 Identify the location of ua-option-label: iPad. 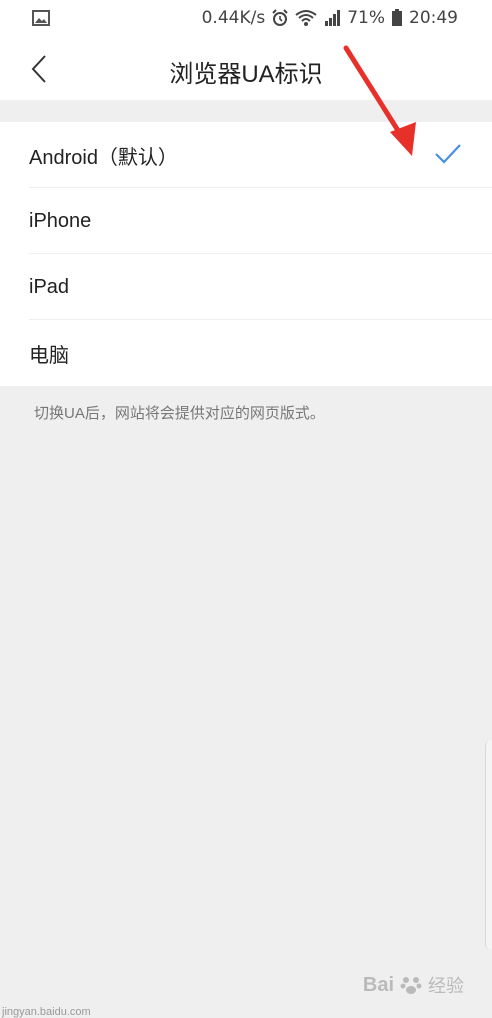
(49, 286).